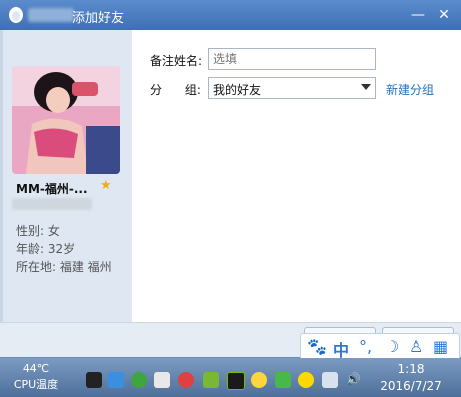 The width and height of the screenshot is (461, 397). What do you see at coordinates (283, 380) in the screenshot?
I see `tray-shield-icon` at bounding box center [283, 380].